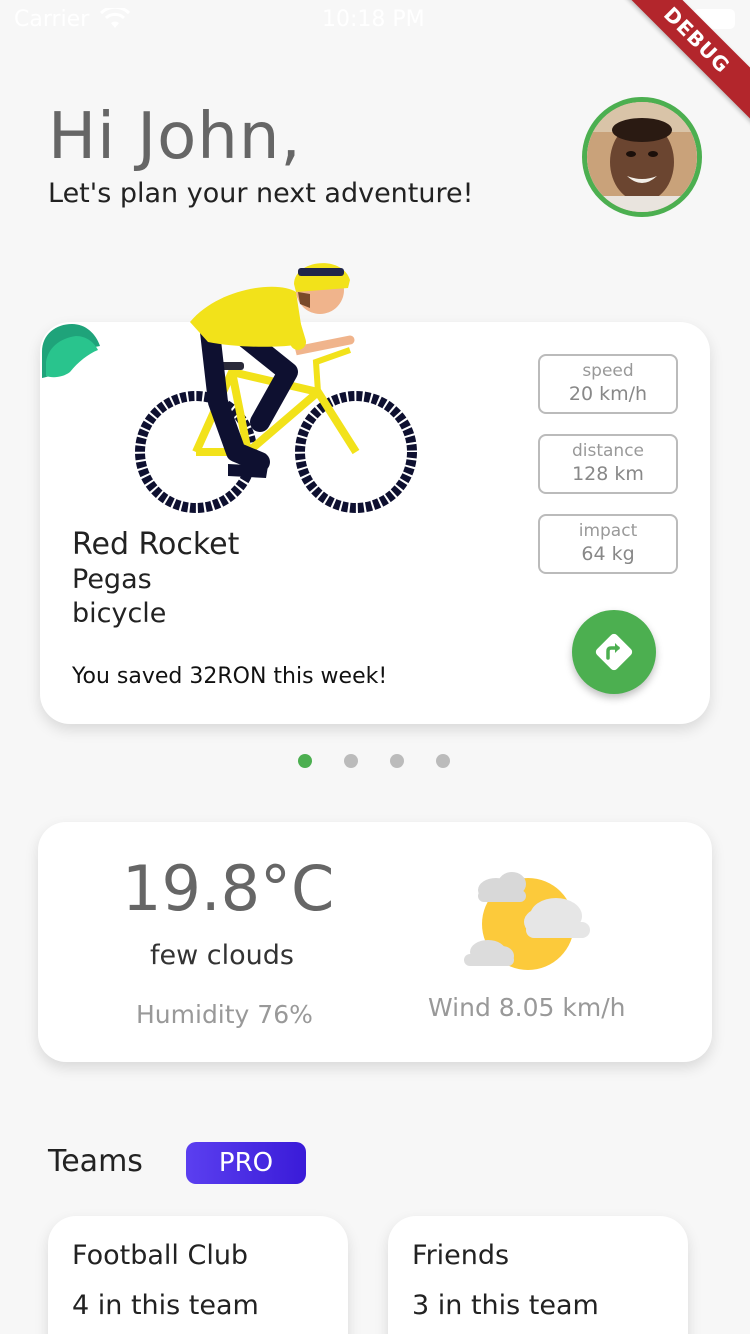  I want to click on humidity: Humidity 76%, so click(224, 1014).